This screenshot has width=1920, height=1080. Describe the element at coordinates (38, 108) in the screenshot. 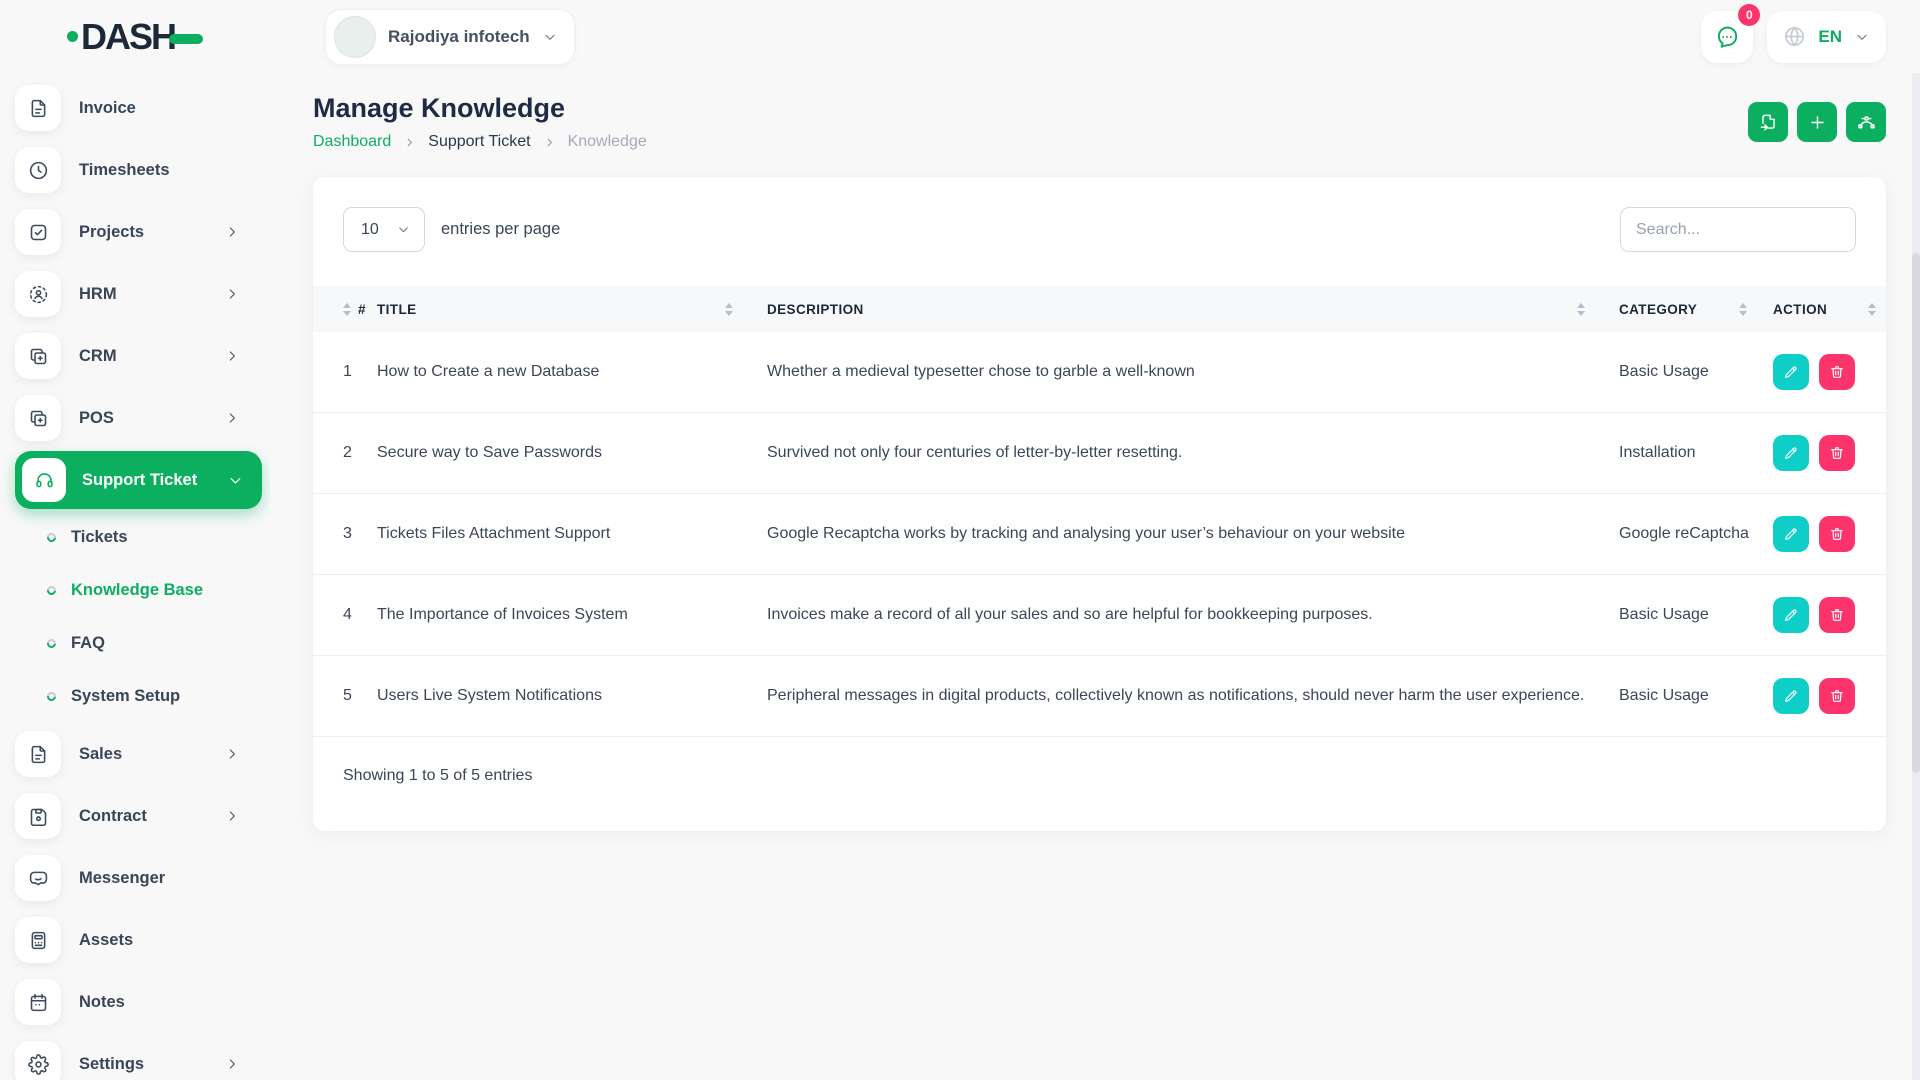

I see `invoice-icon` at that location.